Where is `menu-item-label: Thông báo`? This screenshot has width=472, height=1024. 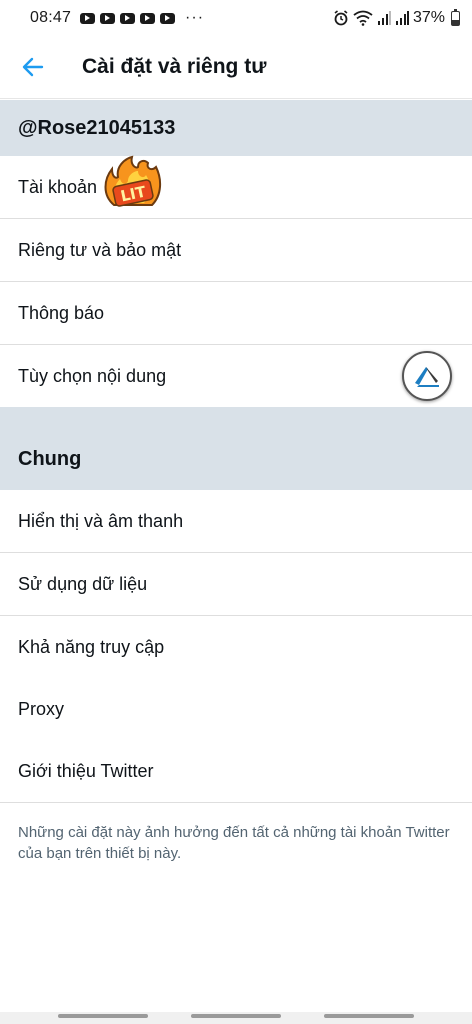 menu-item-label: Thông báo is located at coordinates (61, 312).